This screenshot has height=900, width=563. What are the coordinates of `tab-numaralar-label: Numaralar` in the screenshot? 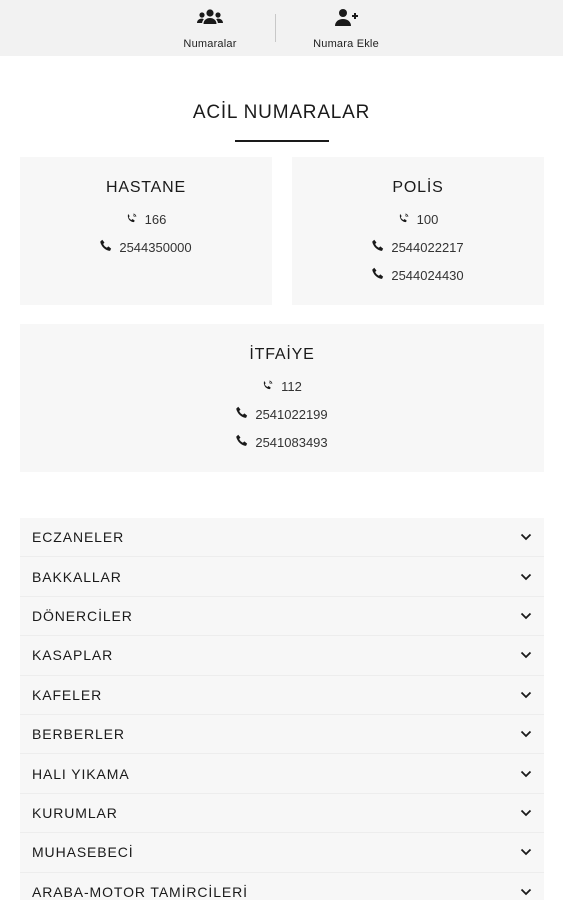 It's located at (210, 44).